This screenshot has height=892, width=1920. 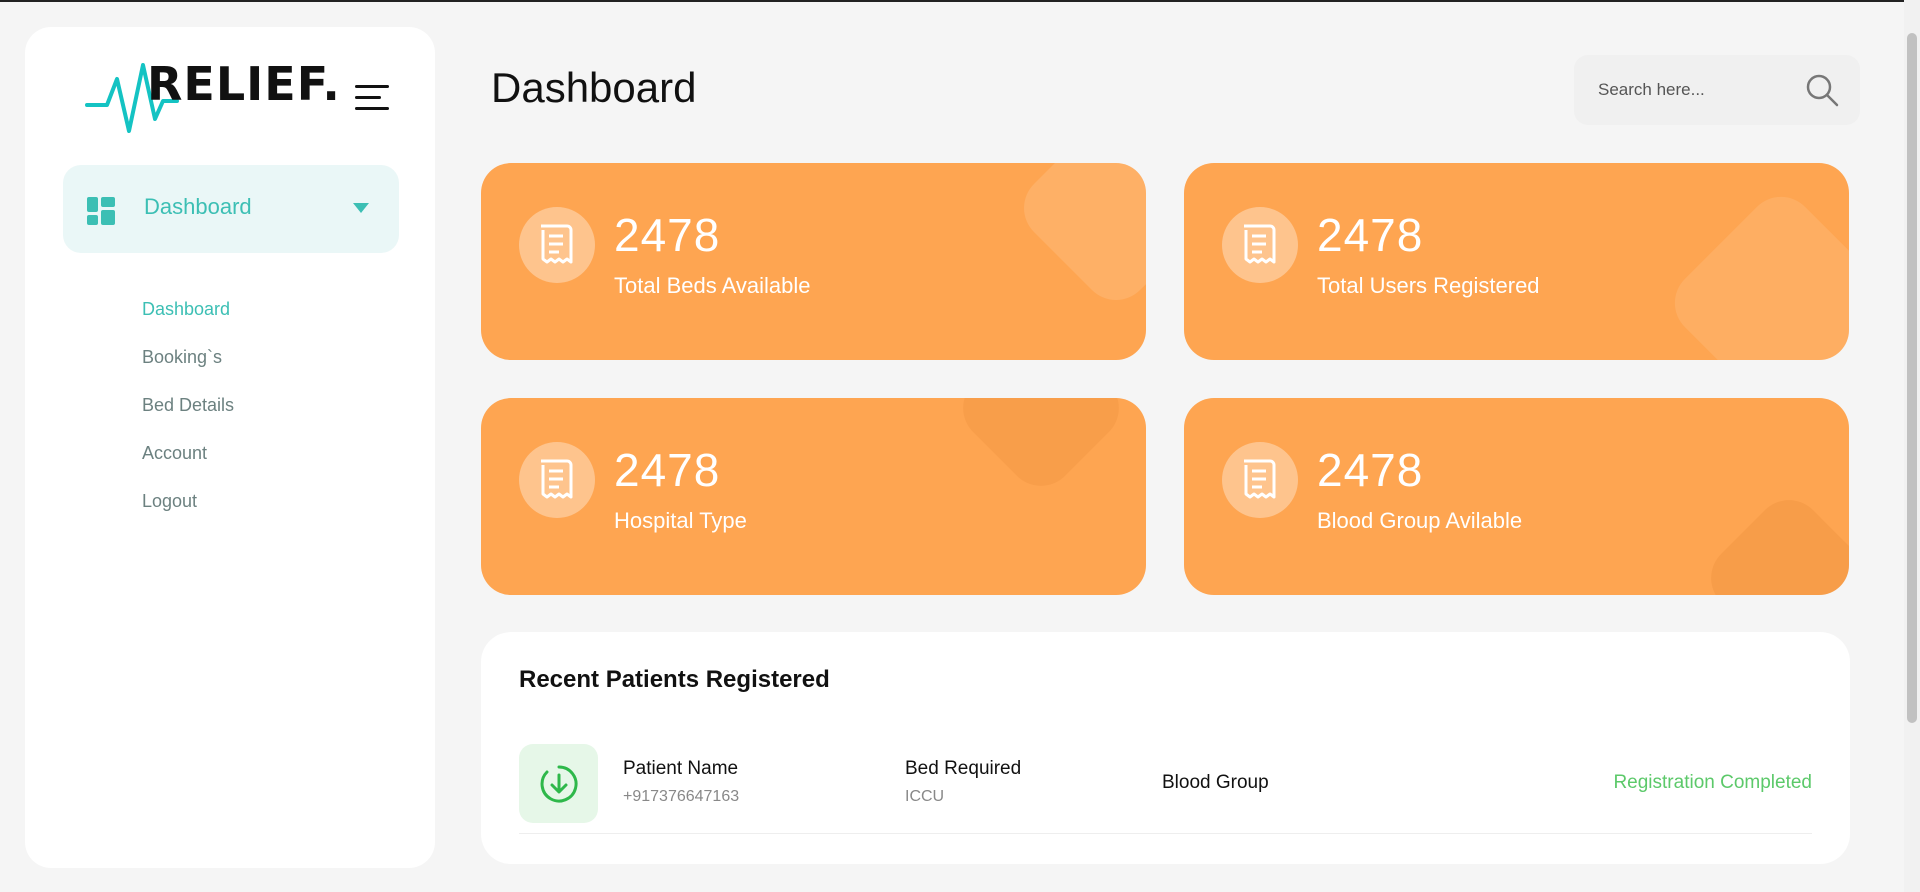 I want to click on chevron-down-icon, so click(x=361, y=208).